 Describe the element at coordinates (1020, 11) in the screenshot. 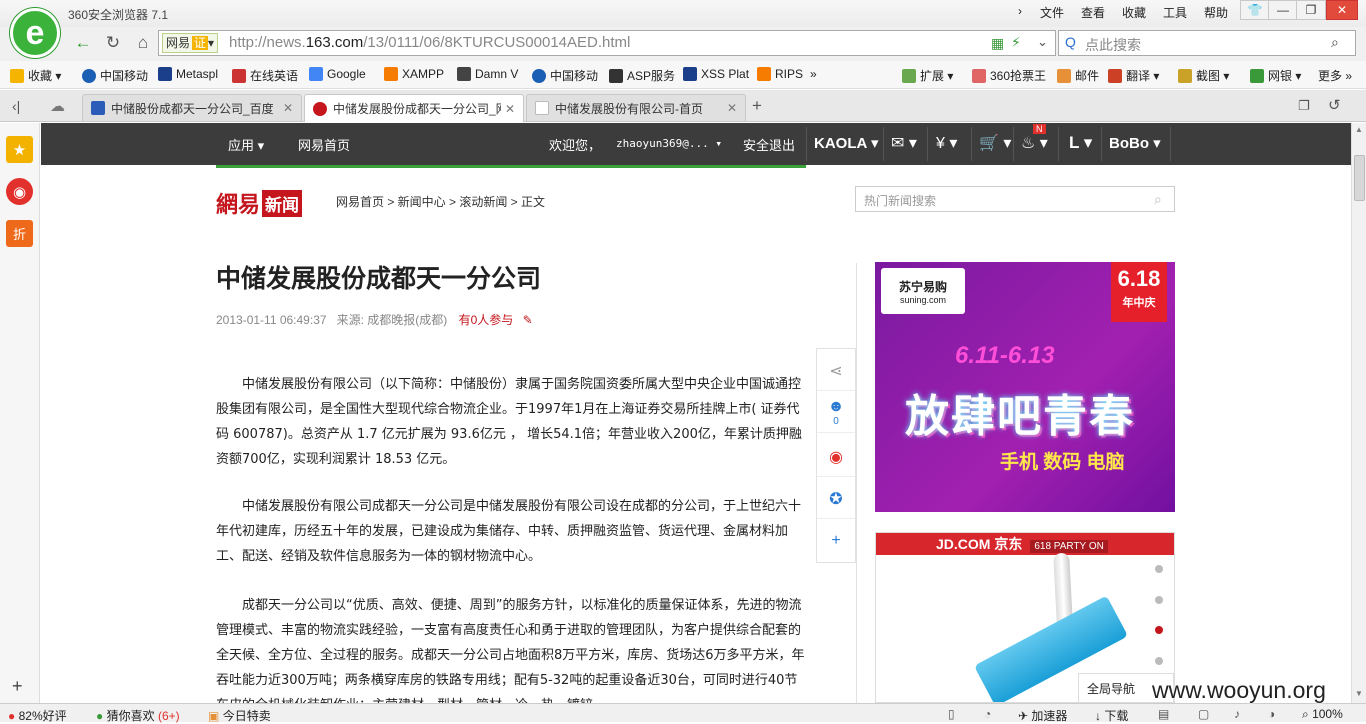

I see `chevron-right-icon: ›` at that location.